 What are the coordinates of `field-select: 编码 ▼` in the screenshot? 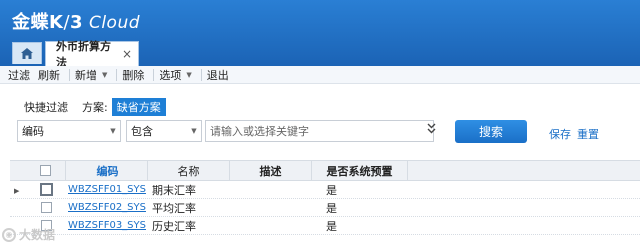 It's located at (69, 131).